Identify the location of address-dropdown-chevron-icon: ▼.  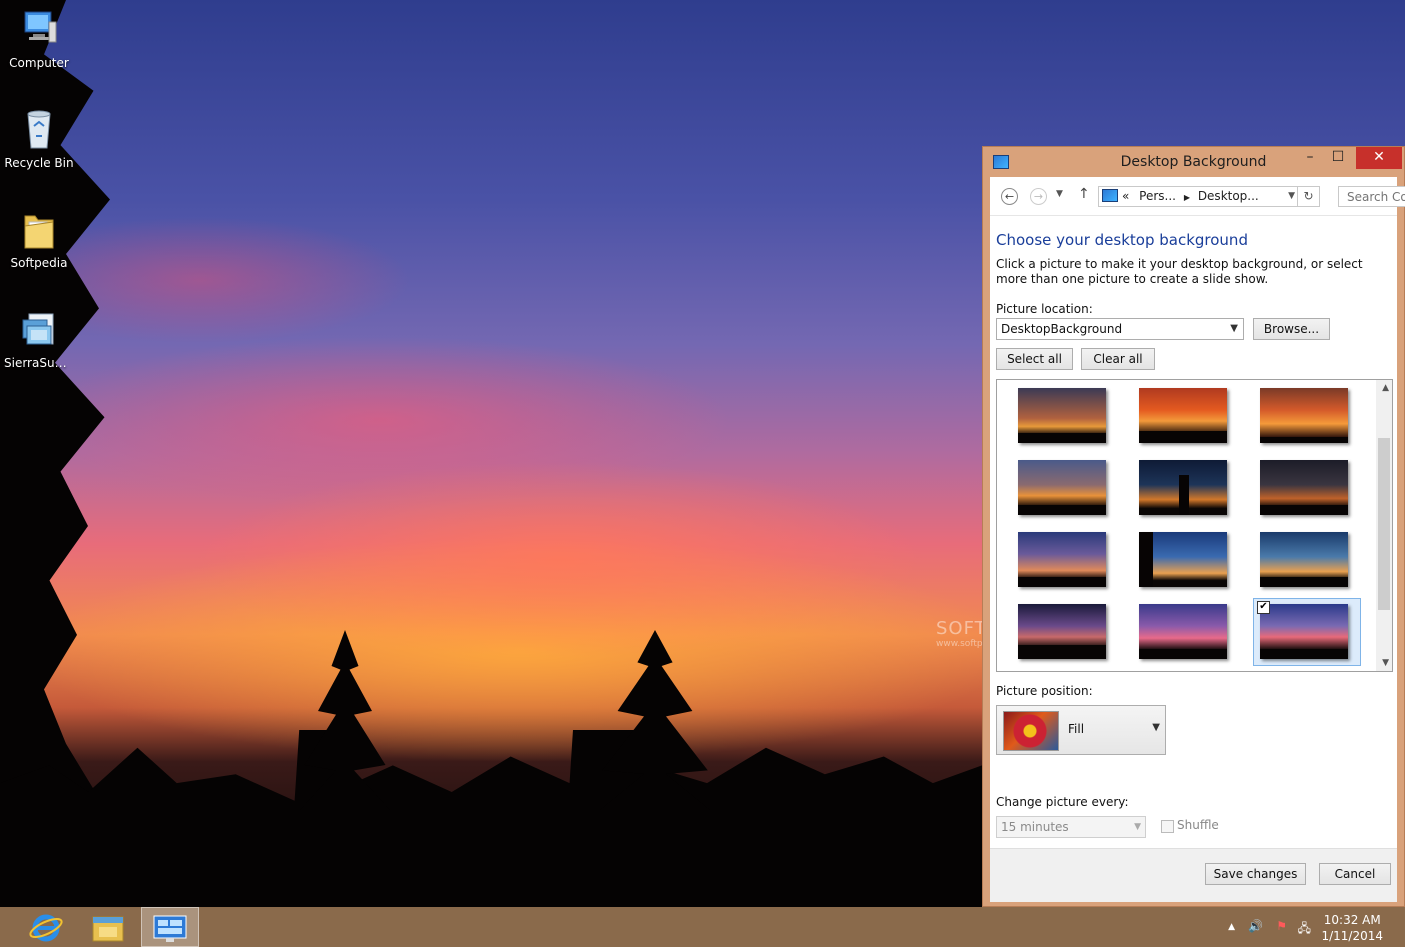
(1291, 196).